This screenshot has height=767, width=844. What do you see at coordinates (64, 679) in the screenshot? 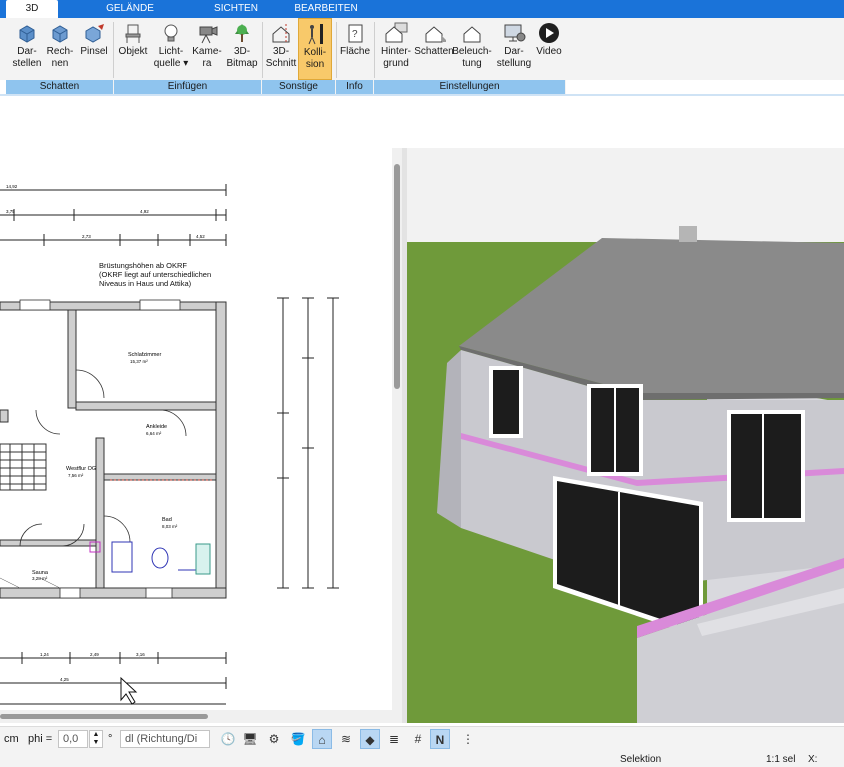
I see `dimension-label: 4,25` at bounding box center [64, 679].